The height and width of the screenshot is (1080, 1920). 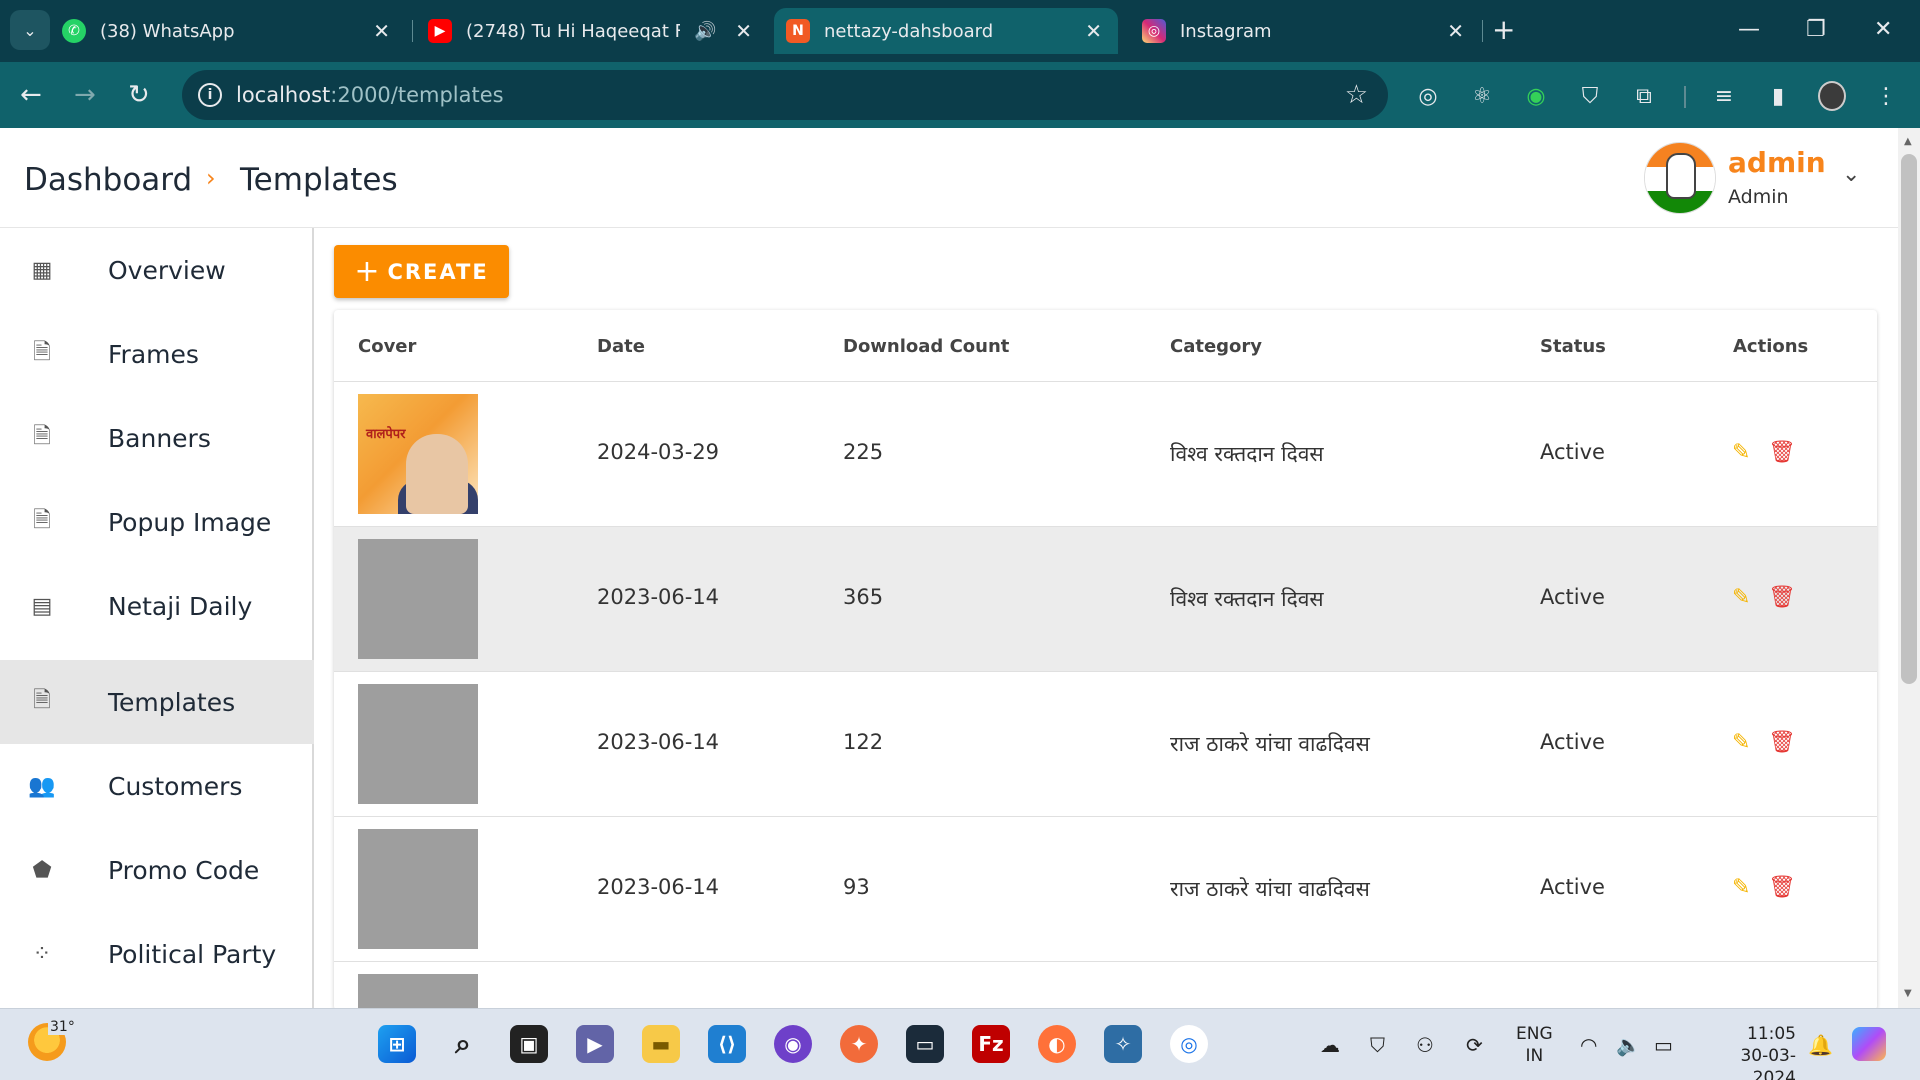 I want to click on chrome-icon: ◎, so click(x=1189, y=1044).